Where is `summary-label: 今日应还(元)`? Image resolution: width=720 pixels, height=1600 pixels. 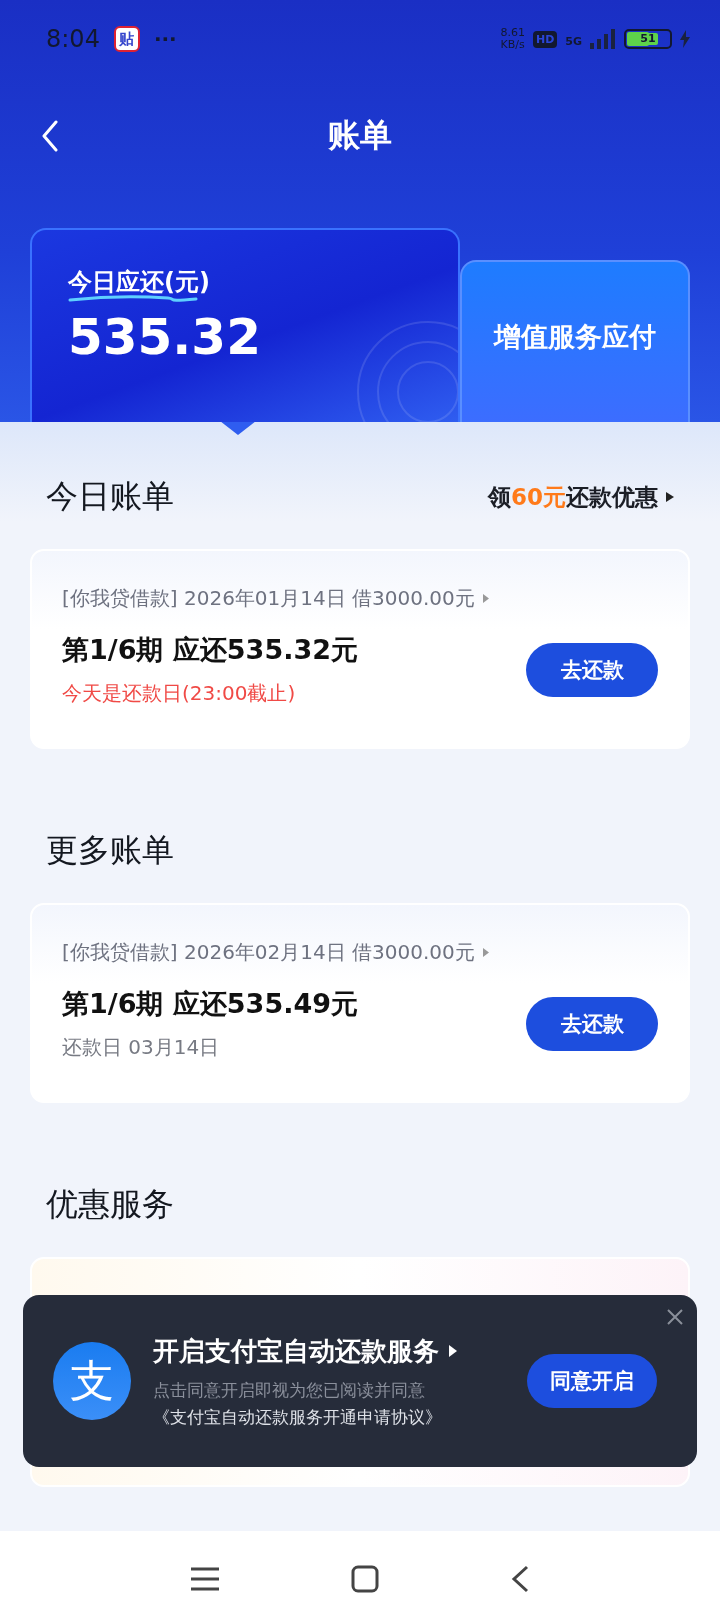
summary-label: 今日应还(元) is located at coordinates (139, 282).